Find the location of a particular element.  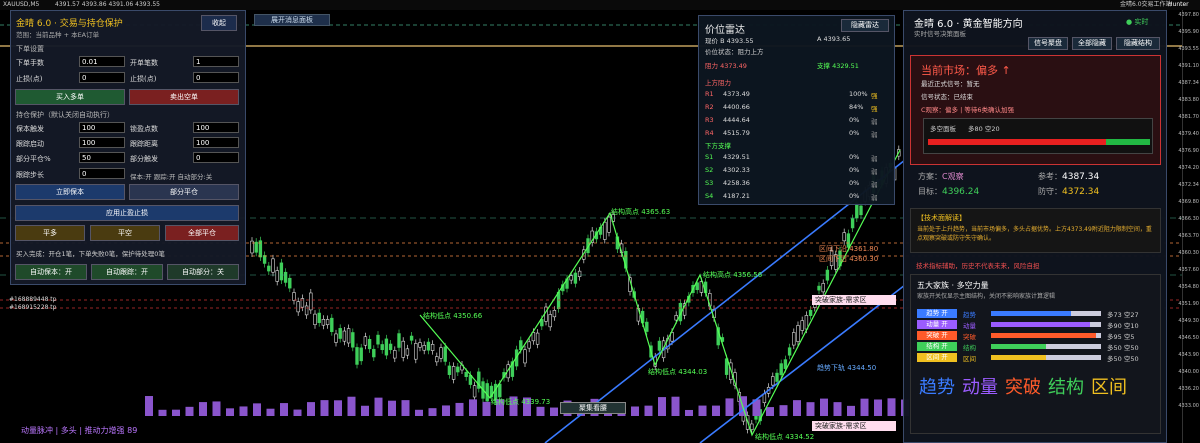

lock-label: 锁盈点数 is located at coordinates (144, 129).